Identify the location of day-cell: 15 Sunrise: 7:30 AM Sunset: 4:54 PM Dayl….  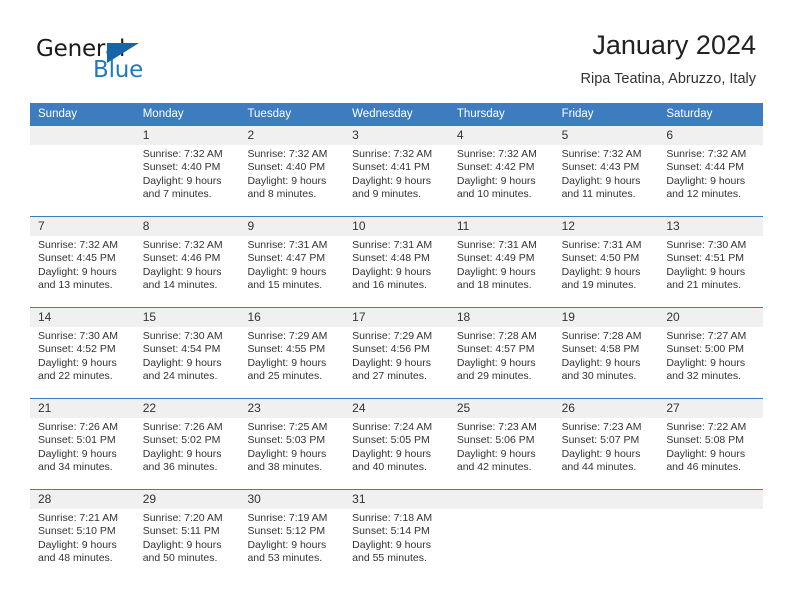
(187, 353).